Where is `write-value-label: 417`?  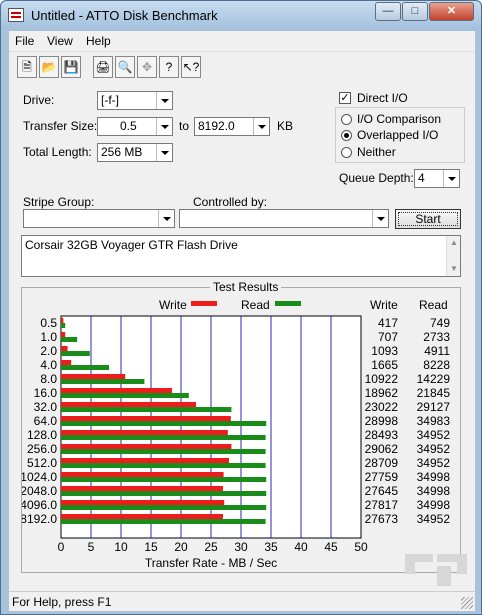 write-value-label: 417 is located at coordinates (388, 323).